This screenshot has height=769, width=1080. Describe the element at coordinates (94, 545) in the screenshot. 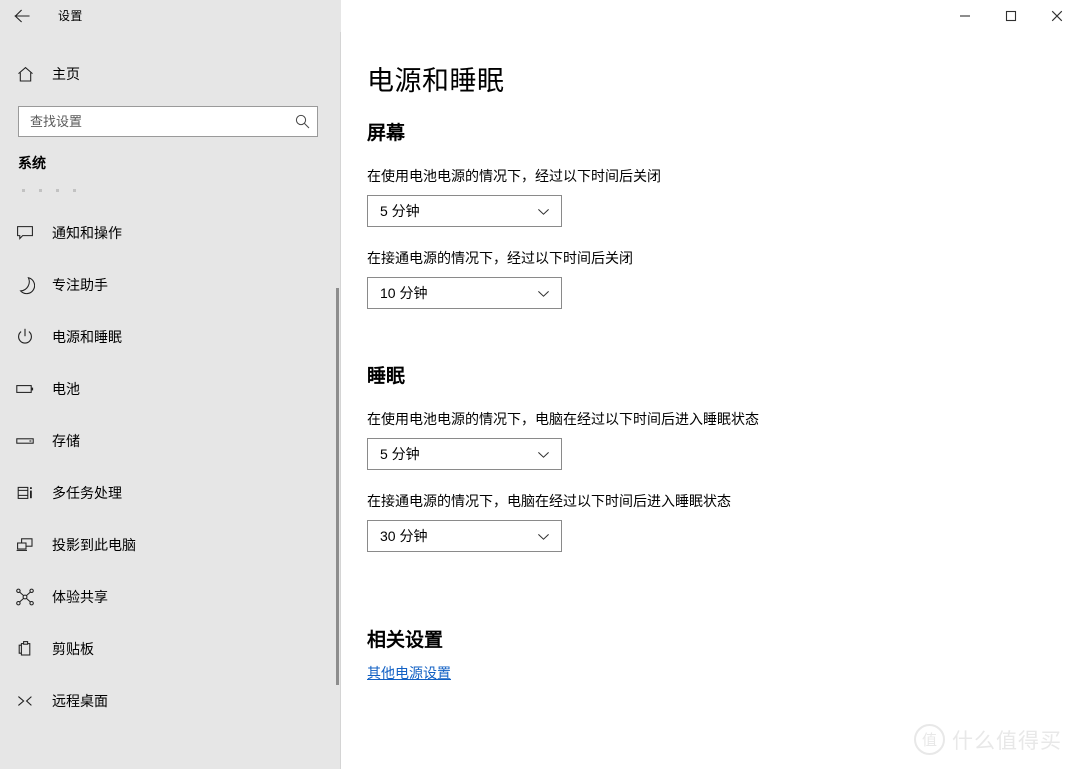

I see `sidebar-item-label: 投影到此电脑` at that location.